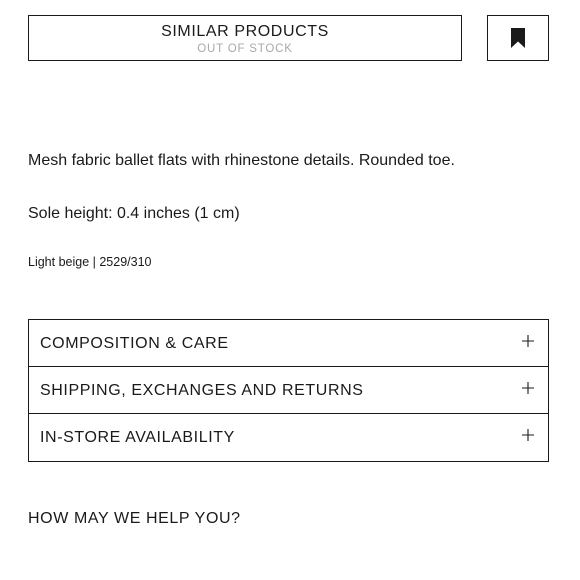 This screenshot has height=580, width=580. Describe the element at coordinates (245, 49) in the screenshot. I see `stock-status-label: OUT OF STOCK` at that location.